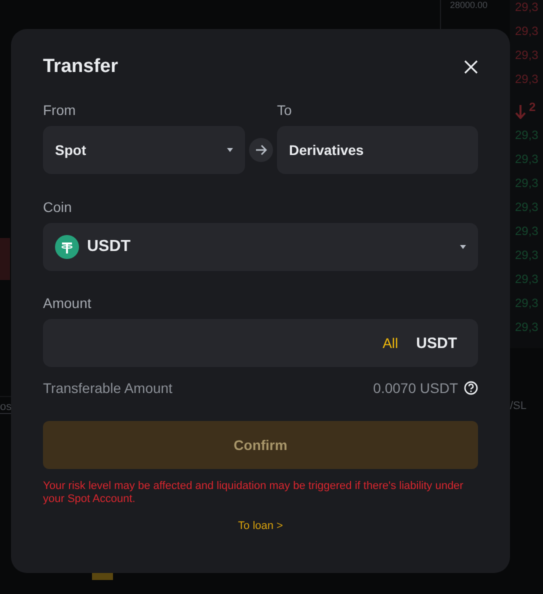  Describe the element at coordinates (415, 388) in the screenshot. I see `transferable-value: 0.0070 USDT` at that location.